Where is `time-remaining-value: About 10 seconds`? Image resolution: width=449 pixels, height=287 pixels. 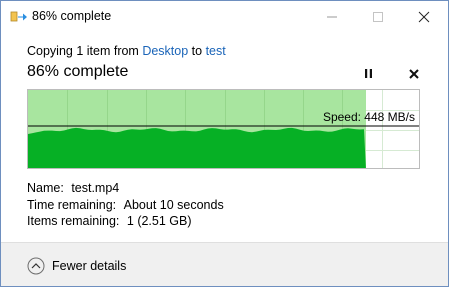
time-remaining-value: About 10 seconds is located at coordinates (173, 205).